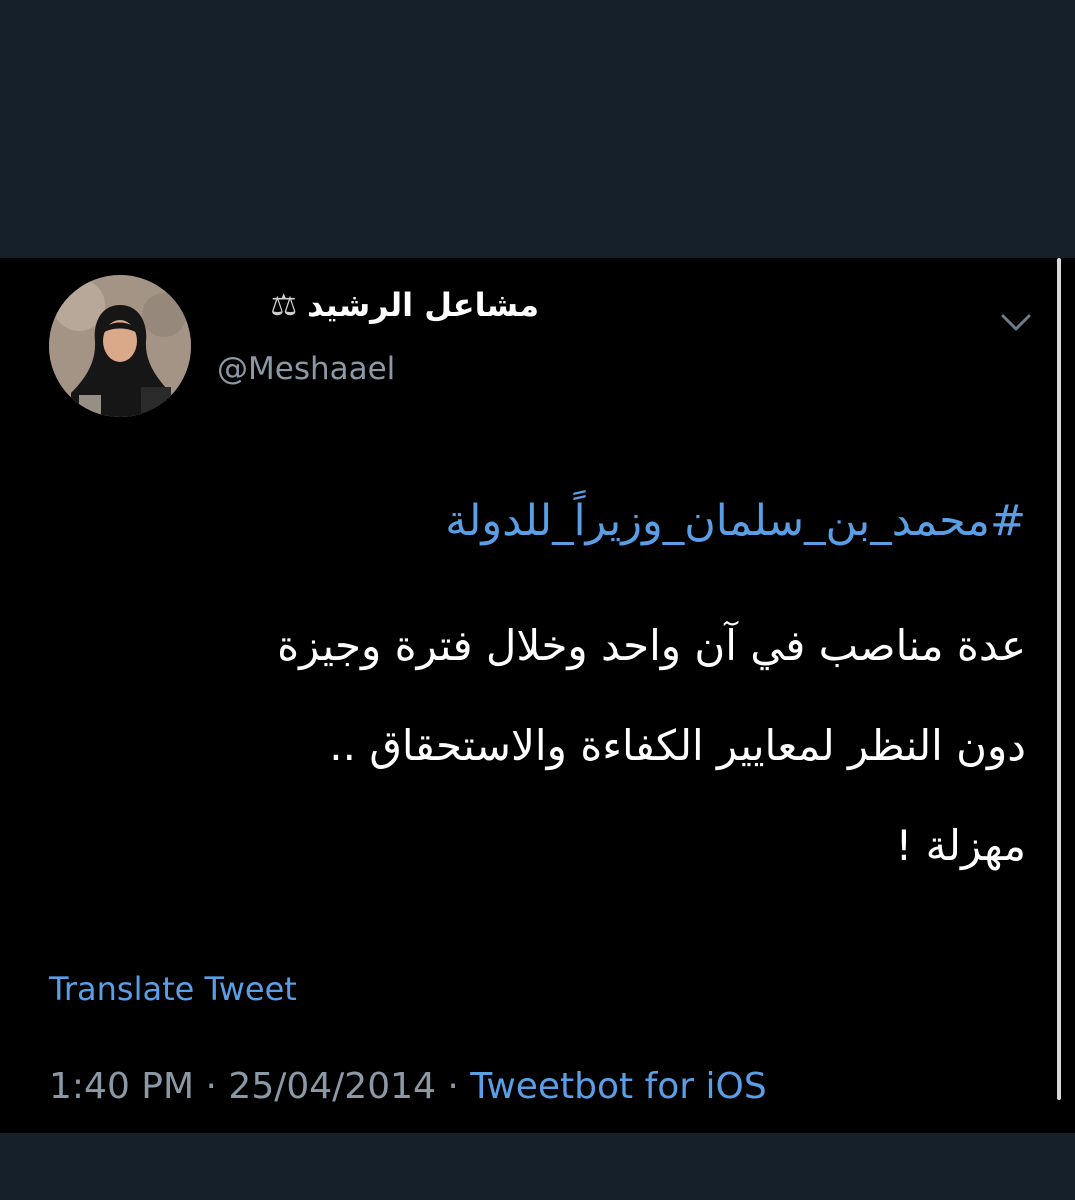  I want to click on bottom-background, so click(537, 1166).